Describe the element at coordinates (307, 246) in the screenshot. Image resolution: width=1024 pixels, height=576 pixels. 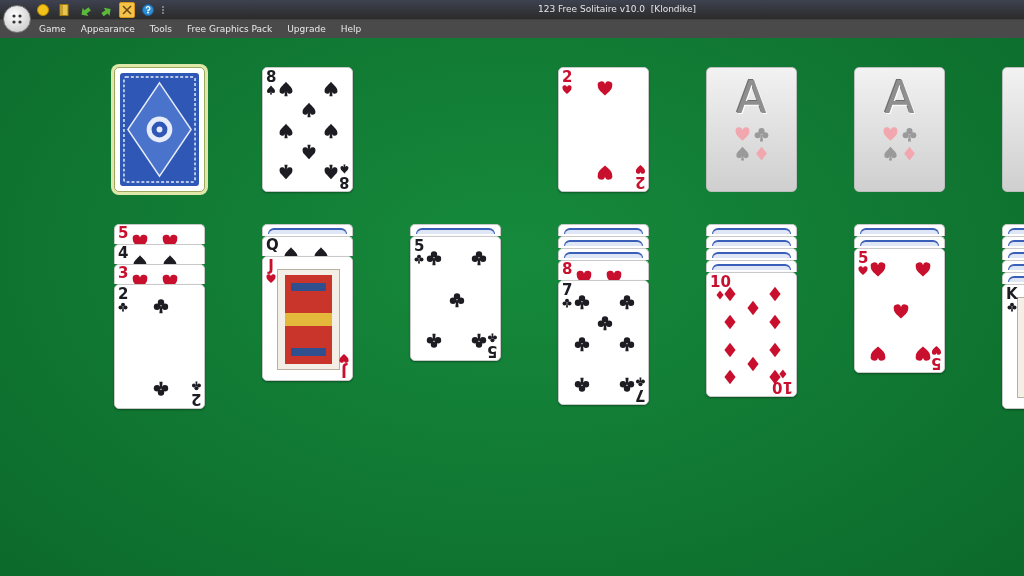
I see `playing-card: Q` at that location.